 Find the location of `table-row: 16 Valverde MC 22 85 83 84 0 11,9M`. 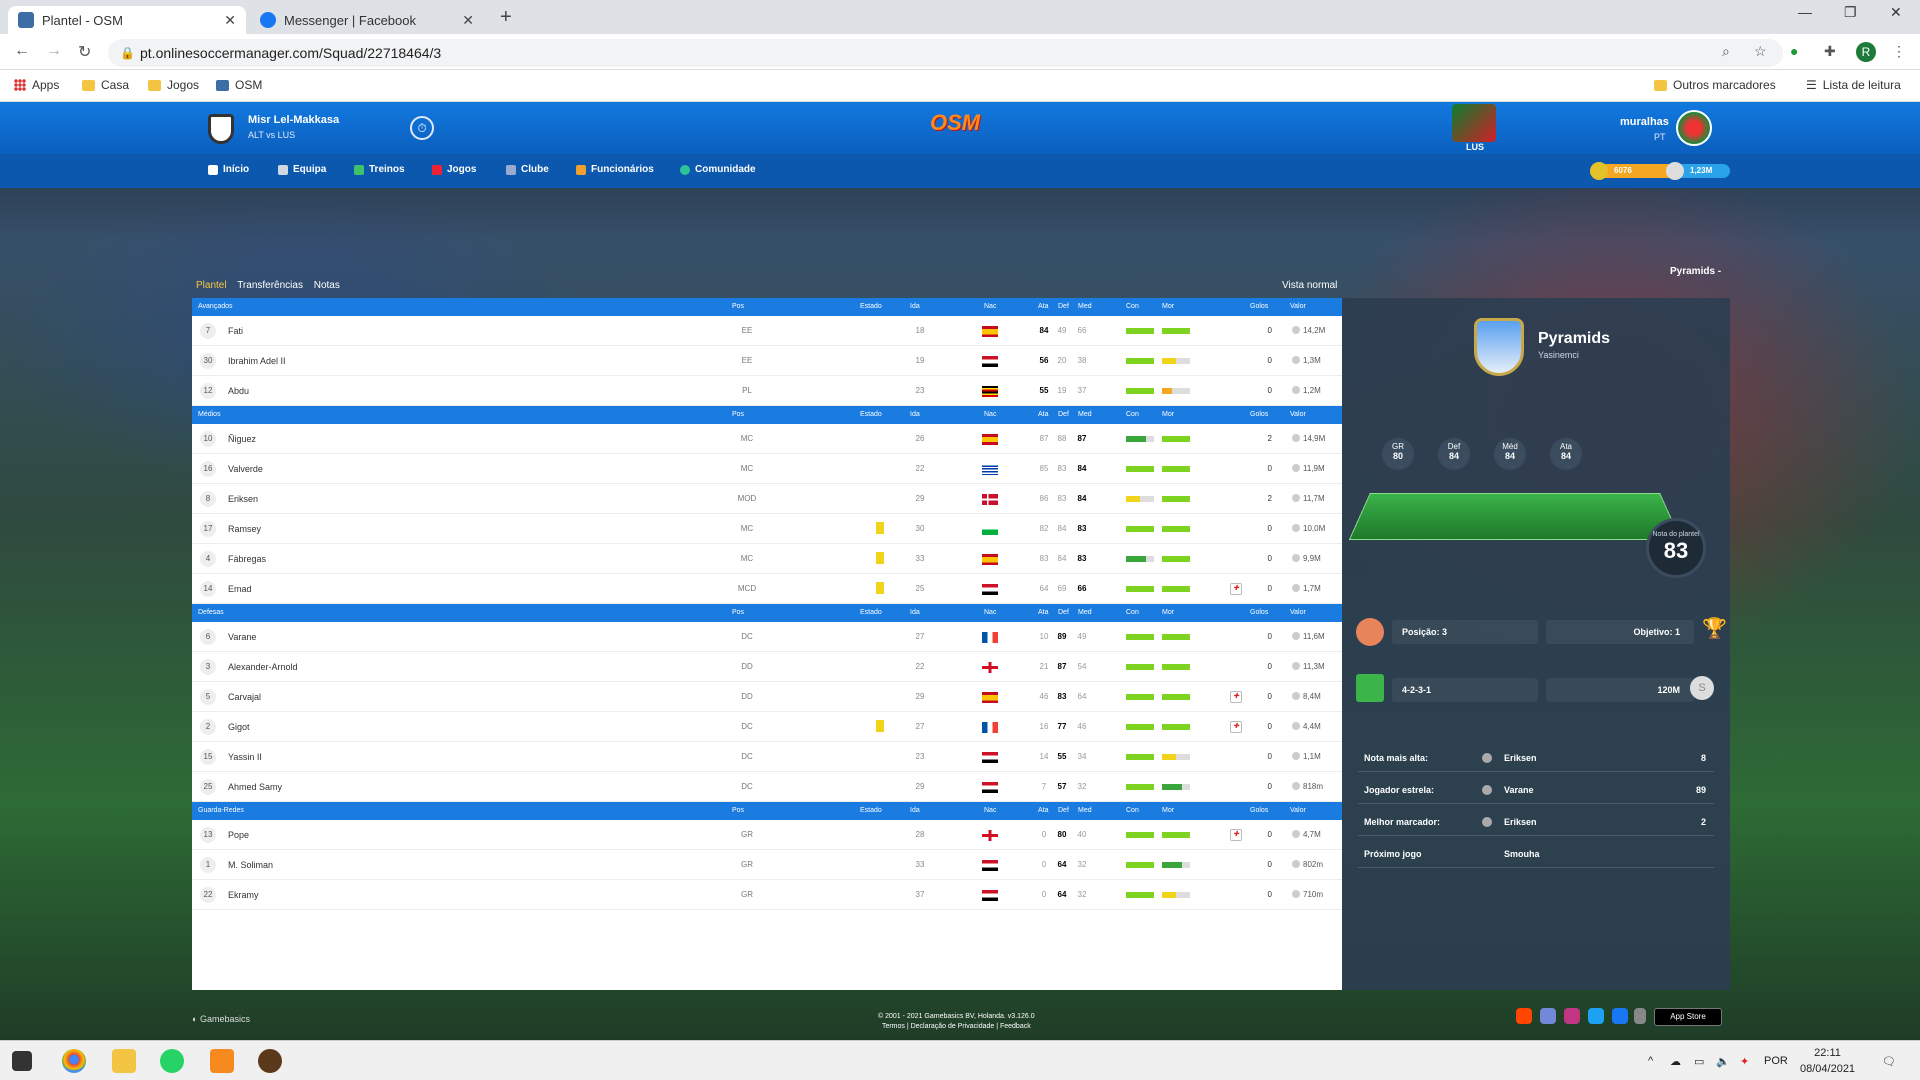

table-row: 16 Valverde MC 22 85 83 84 0 11,9M is located at coordinates (767, 469).